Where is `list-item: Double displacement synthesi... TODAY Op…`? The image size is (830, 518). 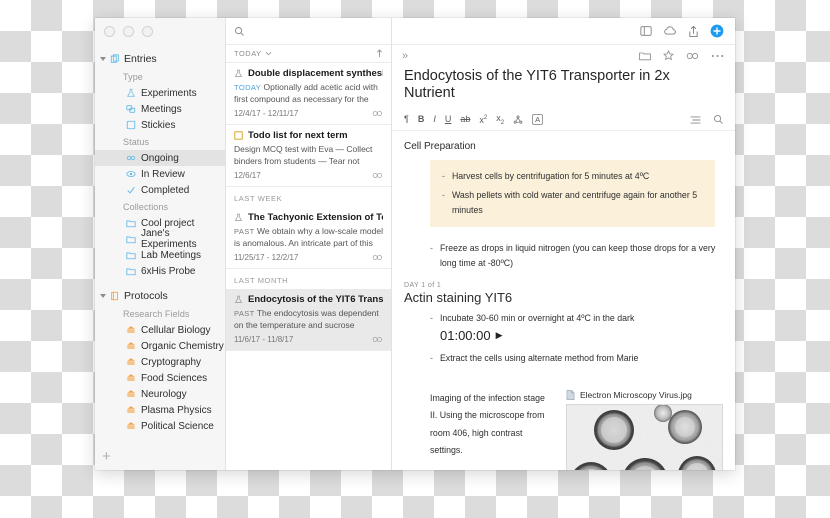
list-item: Double displacement synthesi... TODAY Op… is located at coordinates (308, 94).